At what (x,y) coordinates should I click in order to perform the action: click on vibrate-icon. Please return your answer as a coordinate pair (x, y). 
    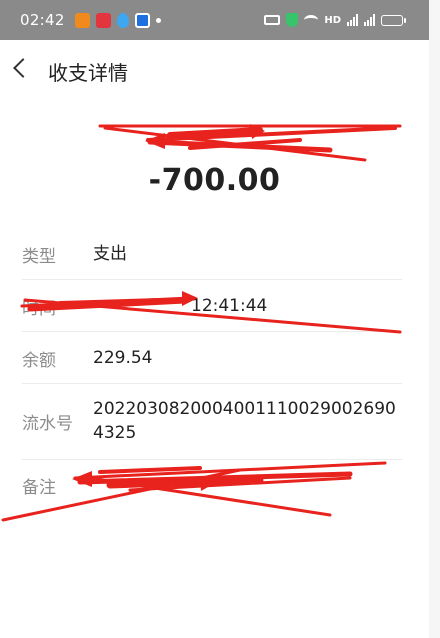
    Looking at the image, I should click on (272, 20).